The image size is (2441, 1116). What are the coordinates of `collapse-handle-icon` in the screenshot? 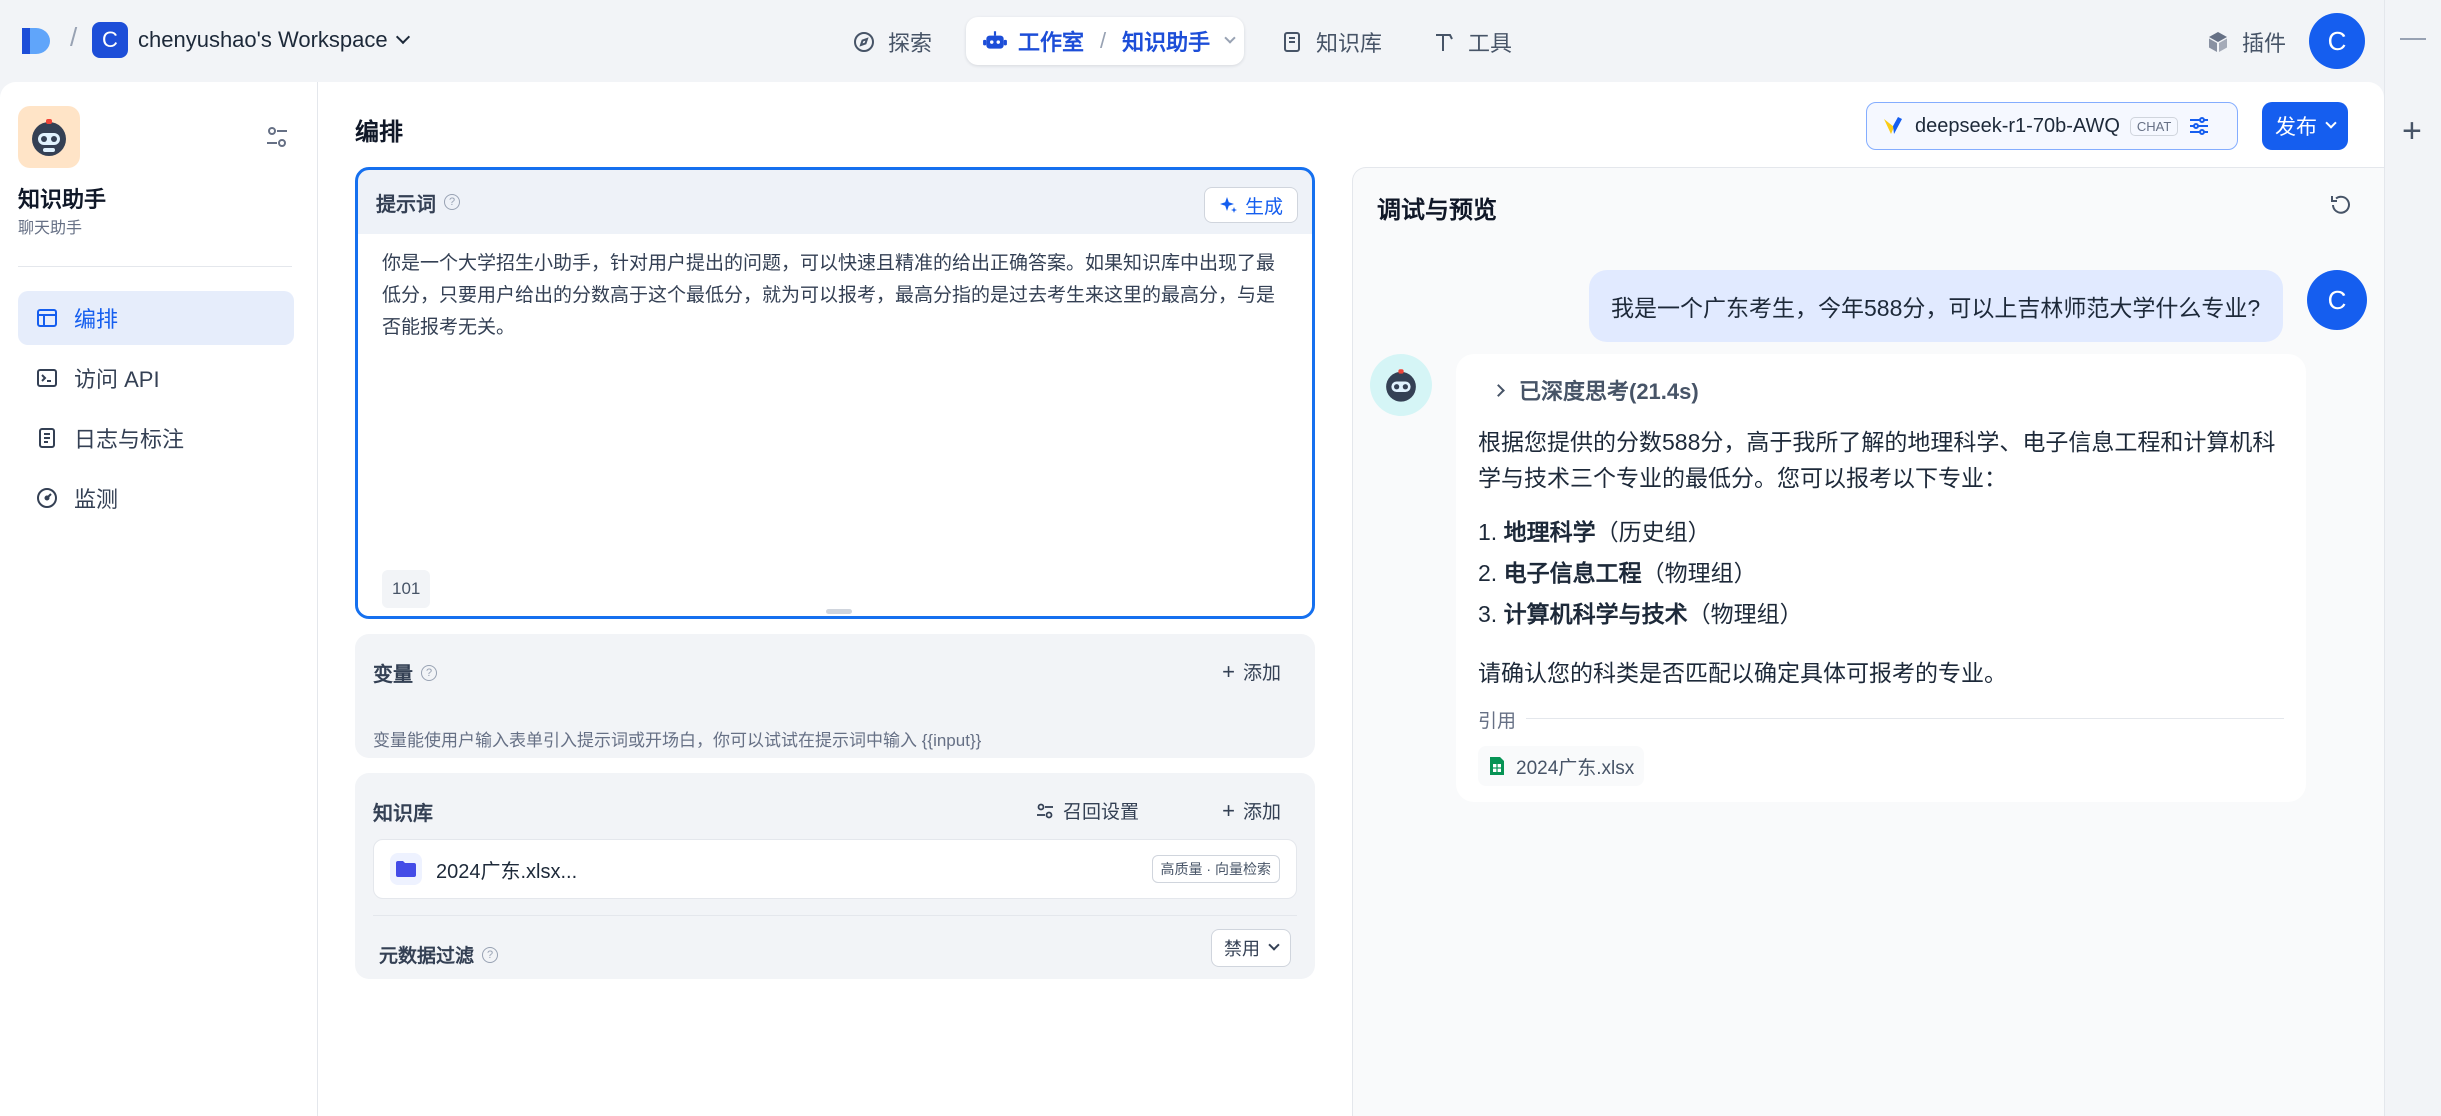 It's located at (2413, 39).